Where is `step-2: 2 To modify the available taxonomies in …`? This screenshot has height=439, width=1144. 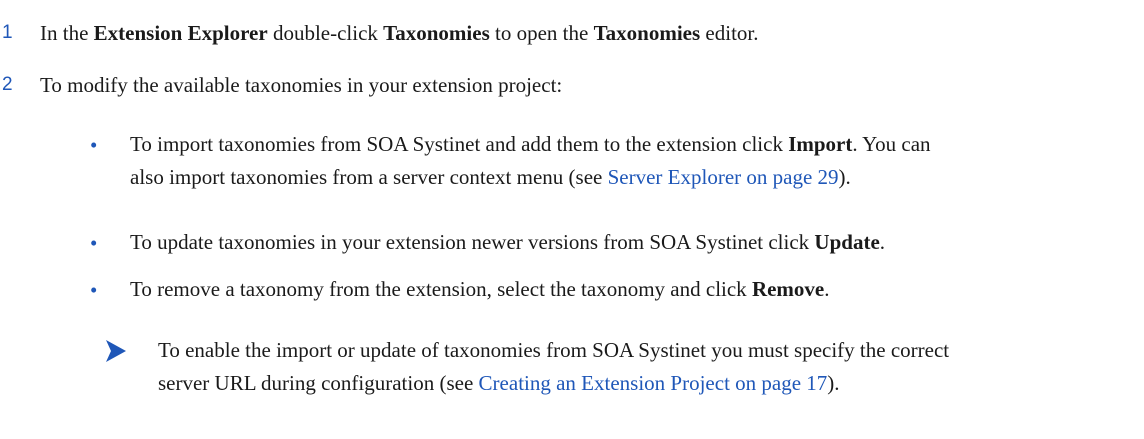
step-2: 2 To modify the available taxonomies in … is located at coordinates (572, 88).